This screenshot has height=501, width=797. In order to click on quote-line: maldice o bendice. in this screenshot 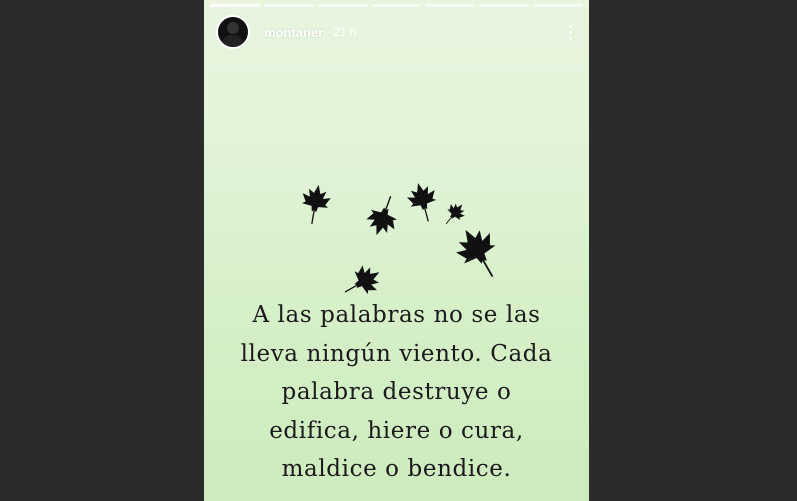, I will do `click(396, 469)`.